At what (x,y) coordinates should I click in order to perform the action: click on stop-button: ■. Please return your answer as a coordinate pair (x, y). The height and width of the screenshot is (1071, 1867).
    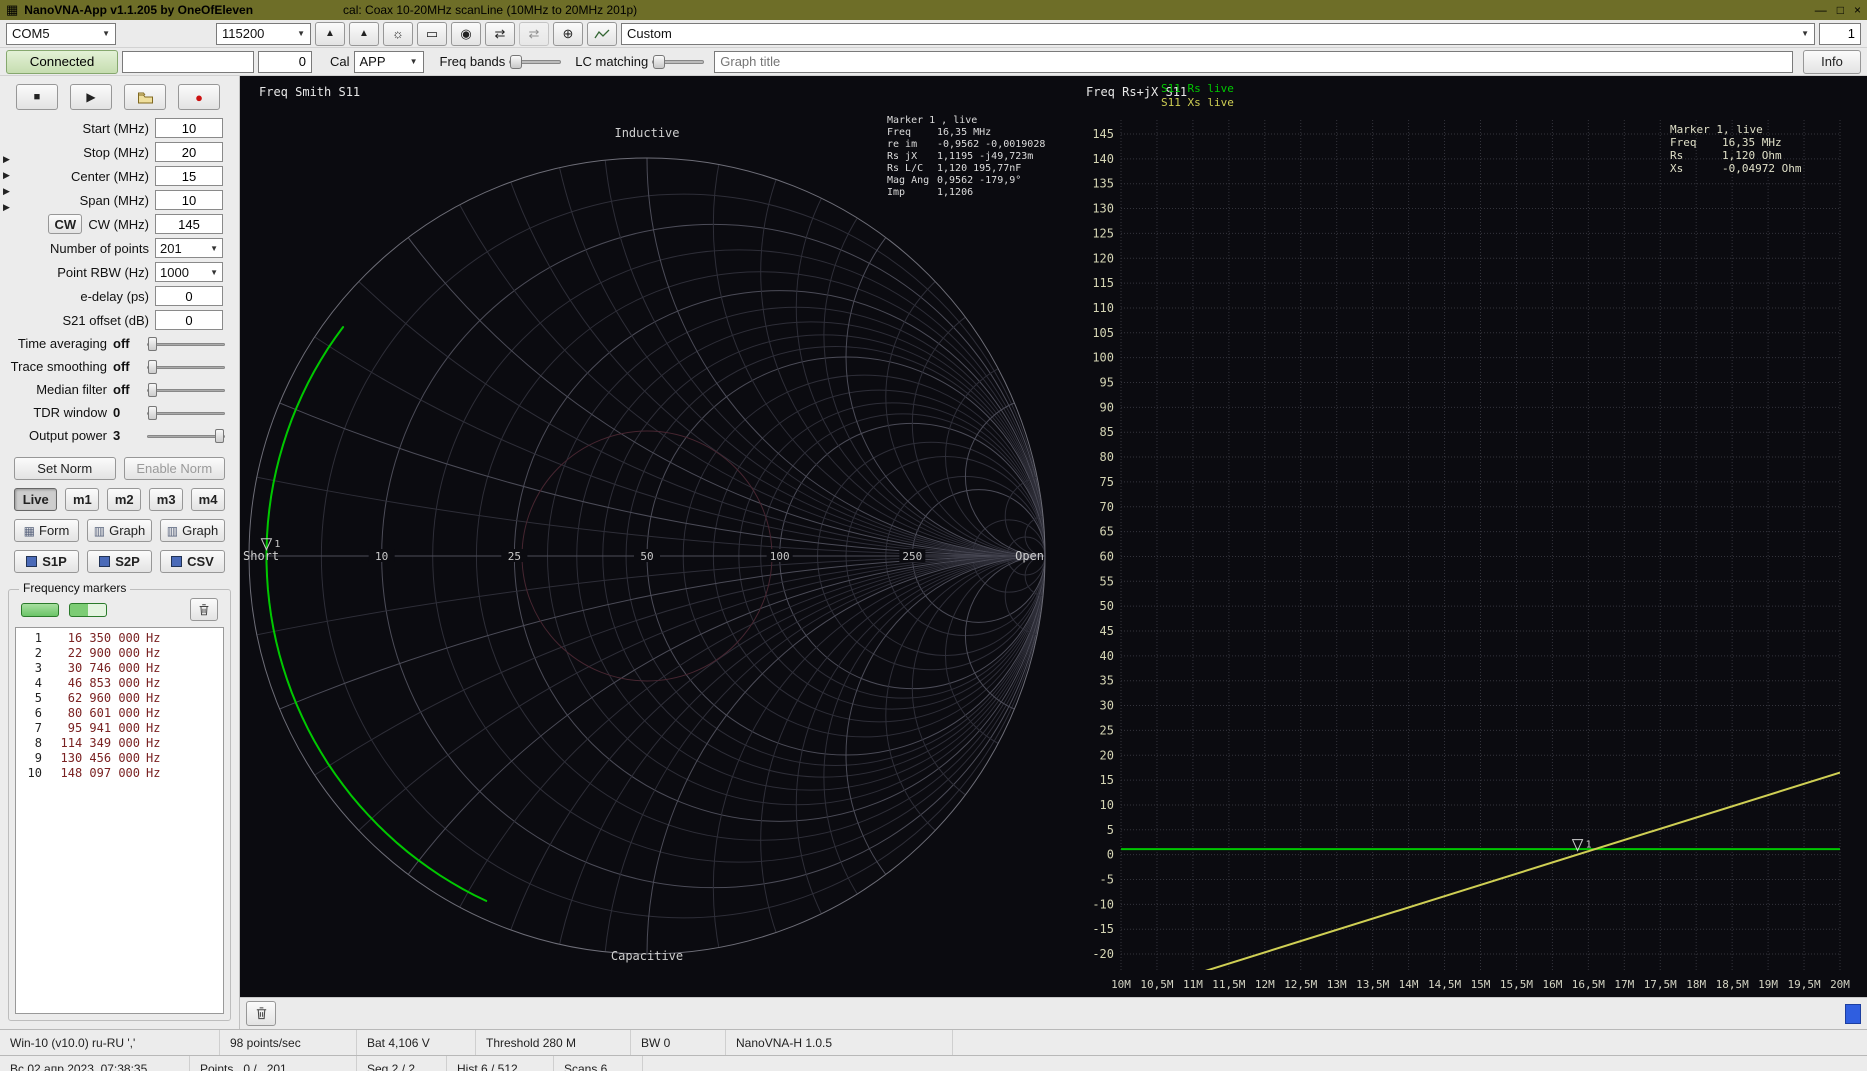
    Looking at the image, I should click on (37, 97).